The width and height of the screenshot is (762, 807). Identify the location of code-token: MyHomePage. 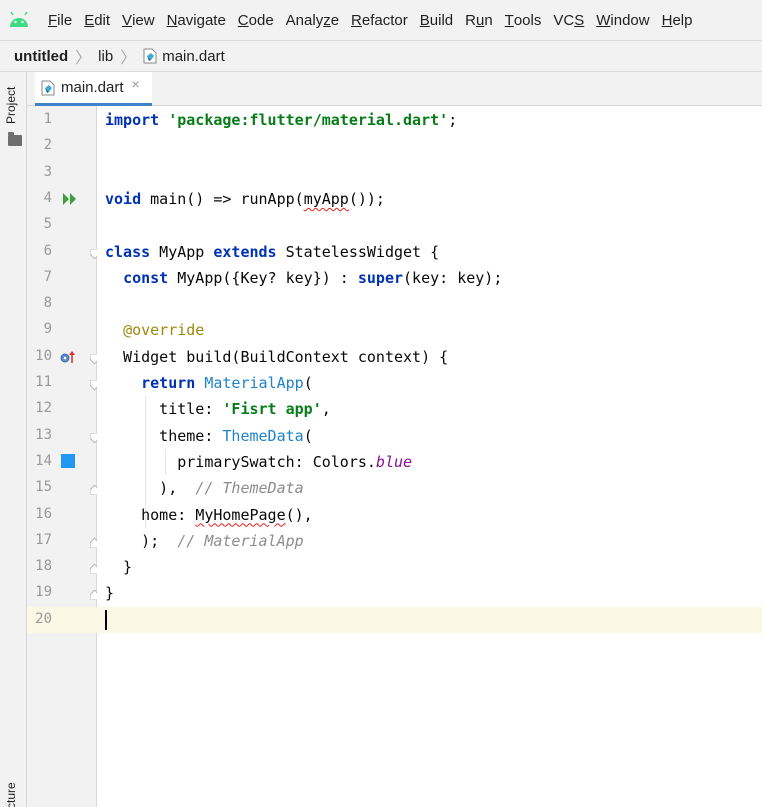
(240, 514).